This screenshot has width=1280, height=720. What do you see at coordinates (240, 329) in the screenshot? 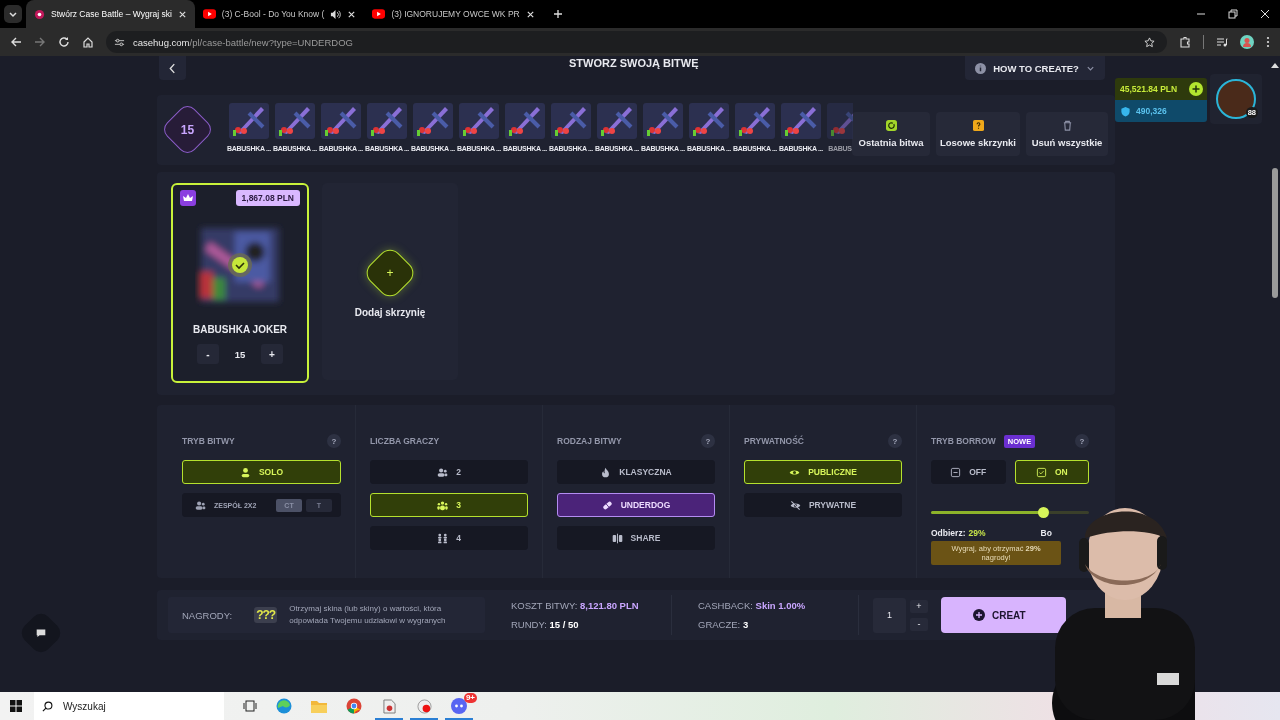
I see `case-title: BABUSHKA JOKER` at bounding box center [240, 329].